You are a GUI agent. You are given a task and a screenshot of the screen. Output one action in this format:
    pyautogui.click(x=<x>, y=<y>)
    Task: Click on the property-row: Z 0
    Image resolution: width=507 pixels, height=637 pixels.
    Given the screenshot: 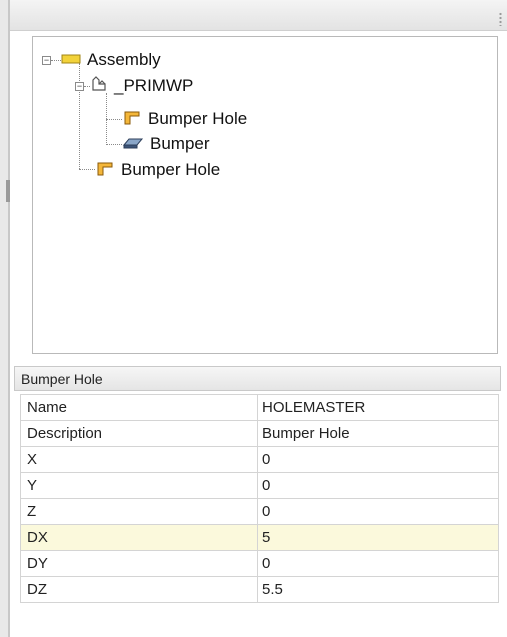 What is the action you would take?
    pyautogui.click(x=259, y=511)
    